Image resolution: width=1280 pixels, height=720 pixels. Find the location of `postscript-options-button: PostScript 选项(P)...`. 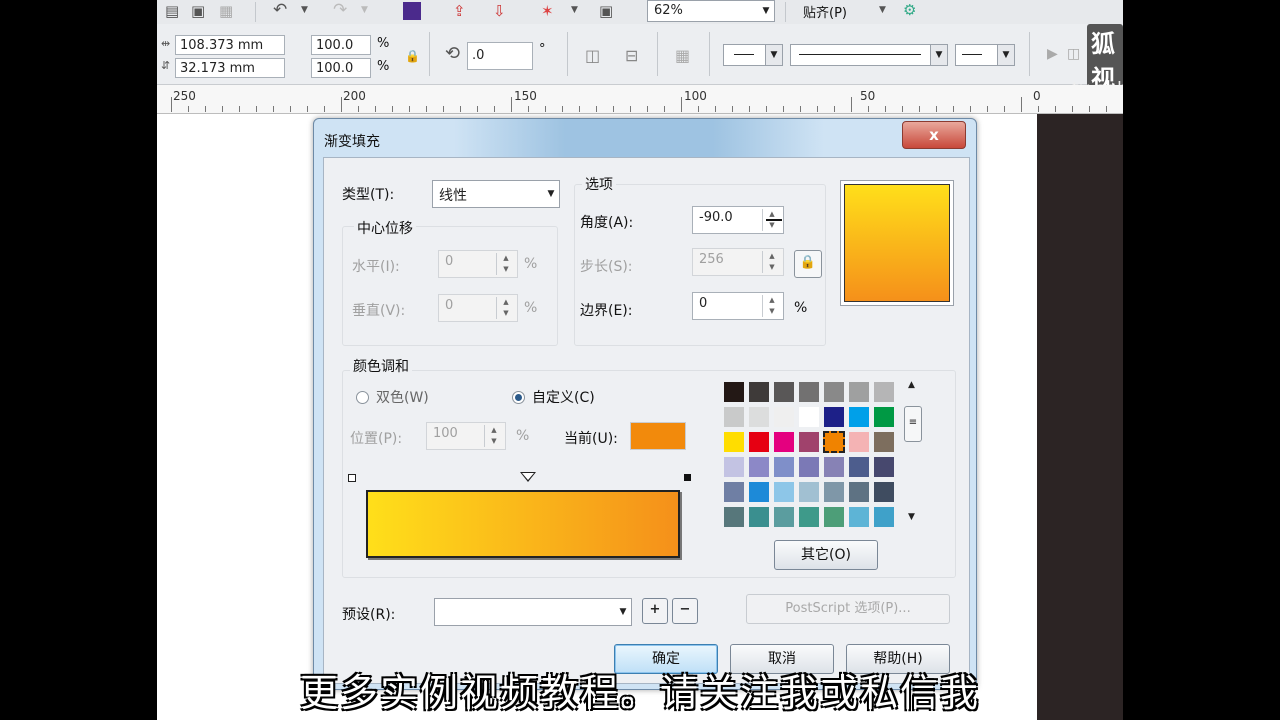

postscript-options-button: PostScript 选项(P)... is located at coordinates (848, 609).